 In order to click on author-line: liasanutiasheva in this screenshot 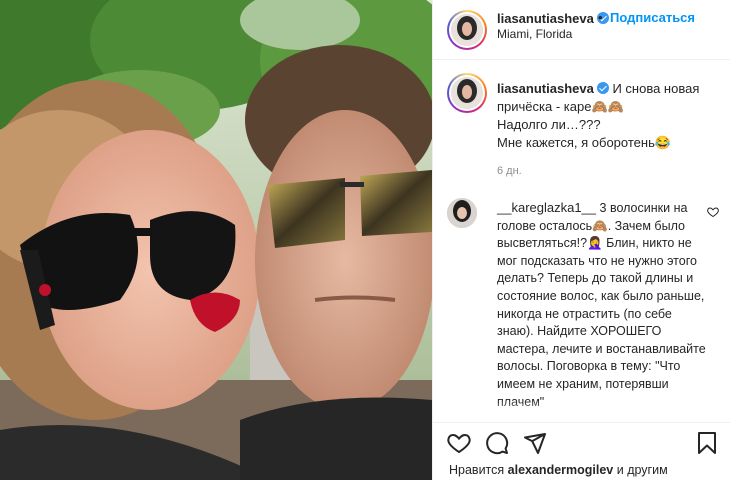, I will do `click(553, 19)`.